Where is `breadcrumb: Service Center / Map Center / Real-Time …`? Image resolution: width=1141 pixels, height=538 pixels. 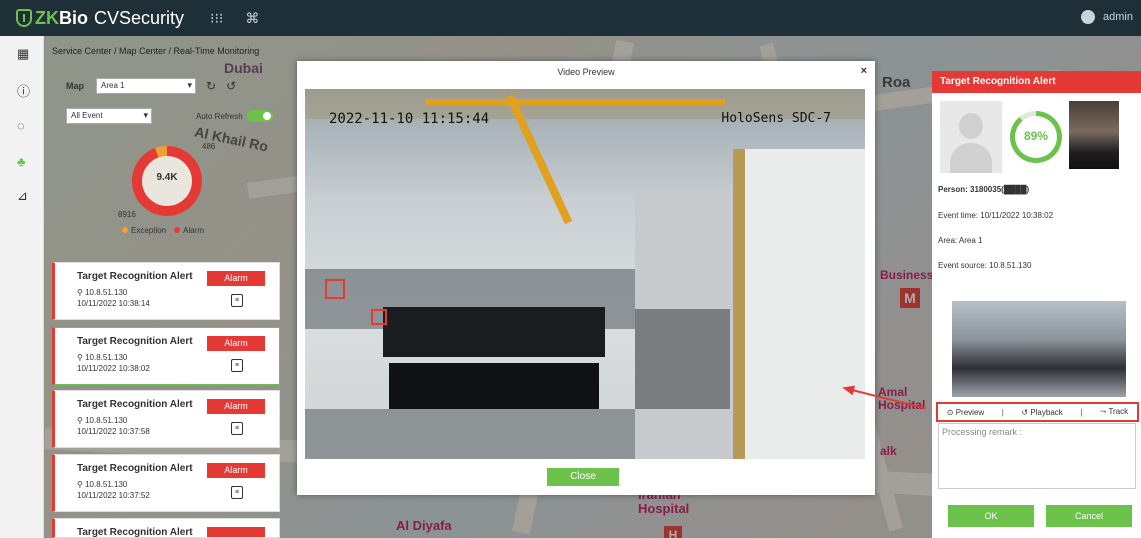
breadcrumb: Service Center / Map Center / Real-Time … is located at coordinates (156, 51).